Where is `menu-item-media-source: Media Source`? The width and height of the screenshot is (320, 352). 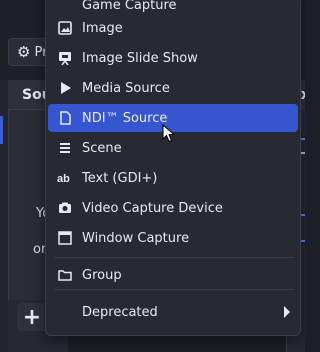
menu-item-media-source: Media Source is located at coordinates (173, 88).